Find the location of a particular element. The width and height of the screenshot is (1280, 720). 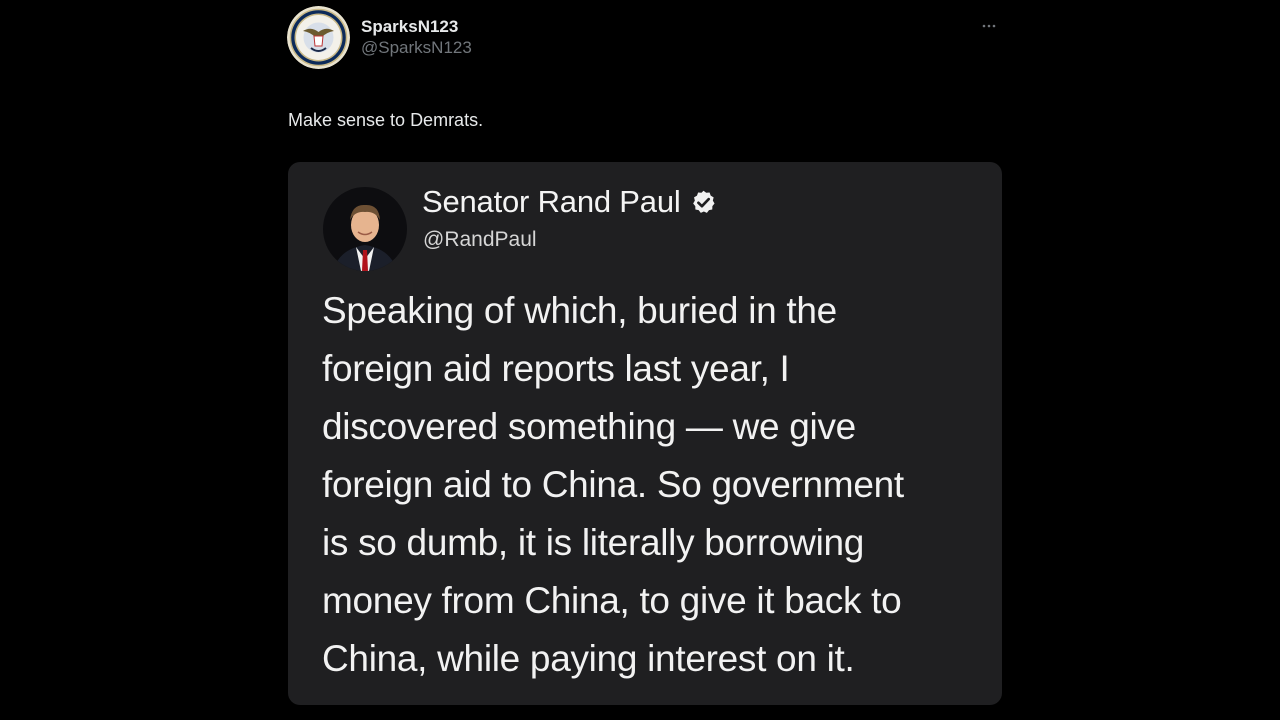

quoted-text-line: money from China, to give it back to is located at coordinates (612, 600).